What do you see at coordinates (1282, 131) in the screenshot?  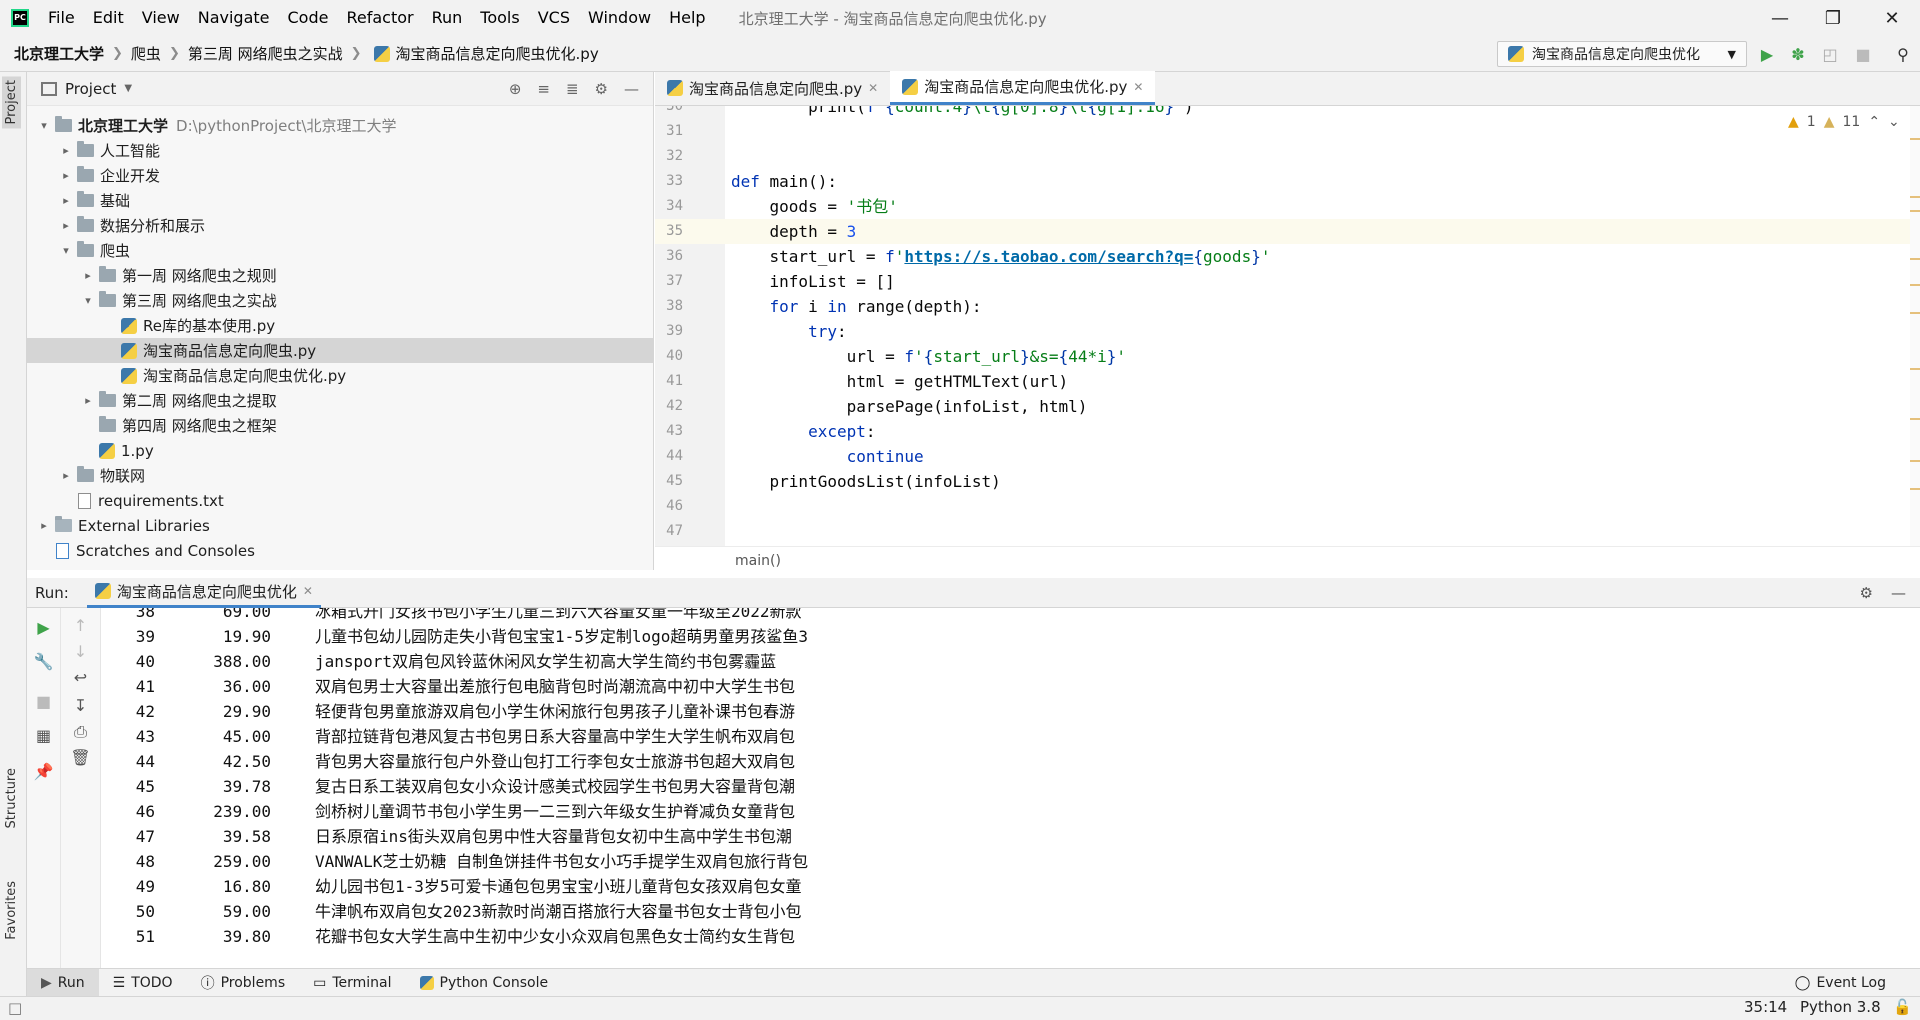 I see `code-line: 31` at bounding box center [1282, 131].